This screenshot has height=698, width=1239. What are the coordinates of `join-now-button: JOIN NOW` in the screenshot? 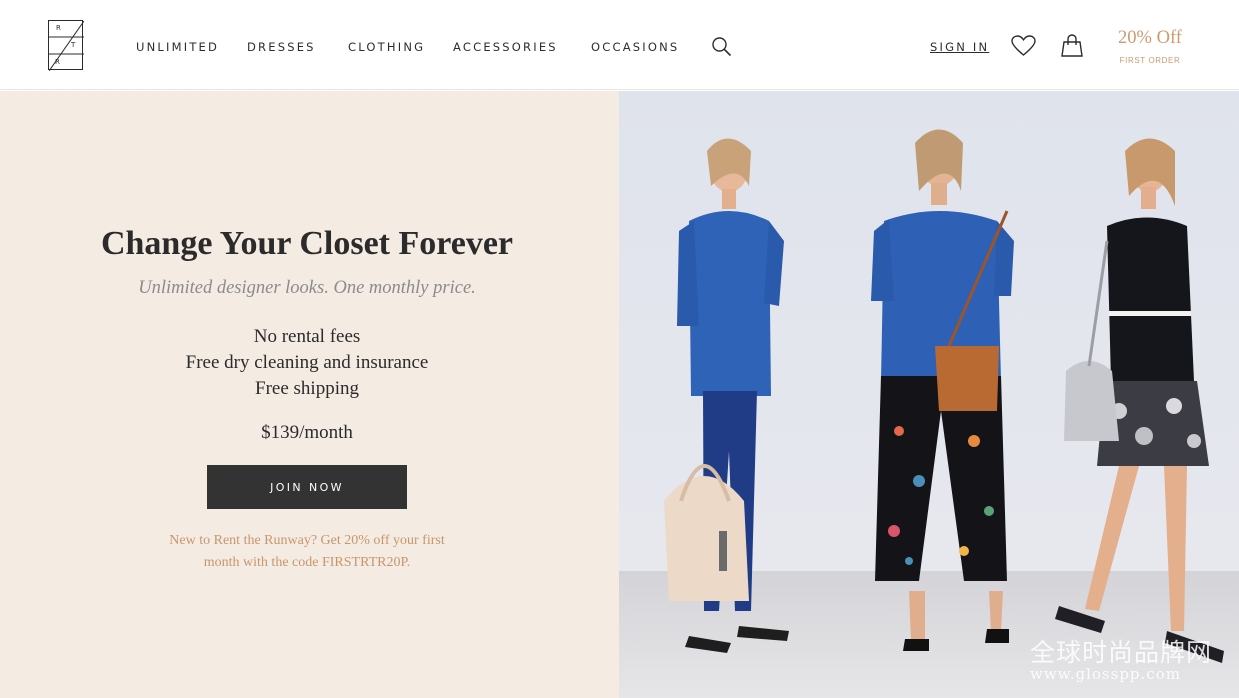 It's located at (307, 487).